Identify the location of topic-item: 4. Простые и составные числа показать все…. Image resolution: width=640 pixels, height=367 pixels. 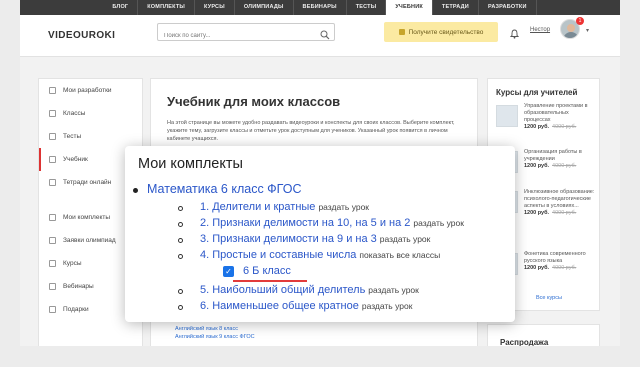
(309, 255).